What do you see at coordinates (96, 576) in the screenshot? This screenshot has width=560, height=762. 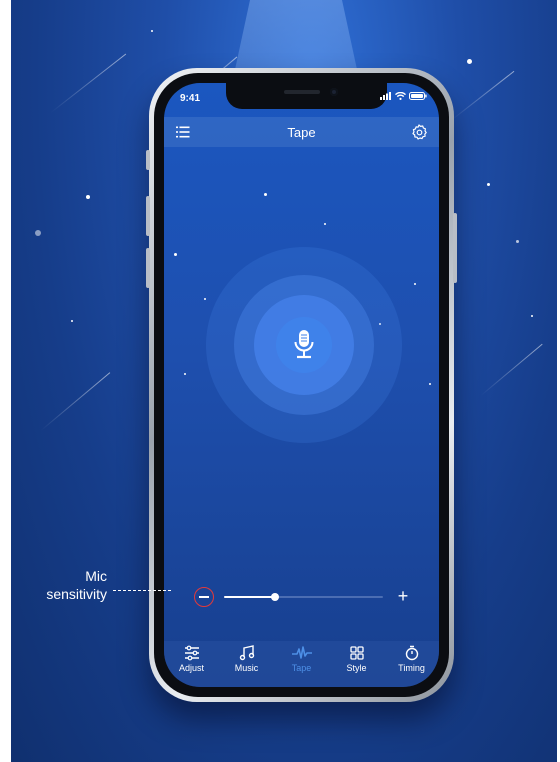 I see `annotation-line-1: Mic` at bounding box center [96, 576].